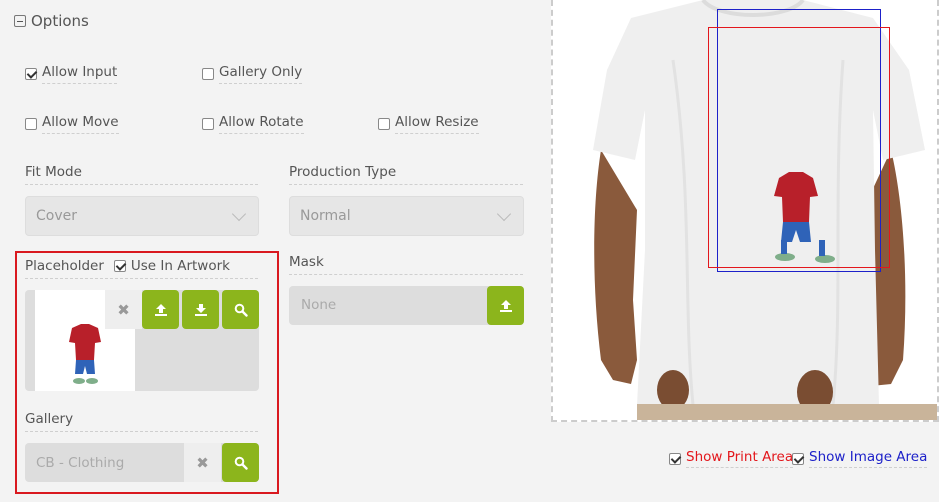  What do you see at coordinates (56, 216) in the screenshot?
I see `fit-mode-value: Cover` at bounding box center [56, 216].